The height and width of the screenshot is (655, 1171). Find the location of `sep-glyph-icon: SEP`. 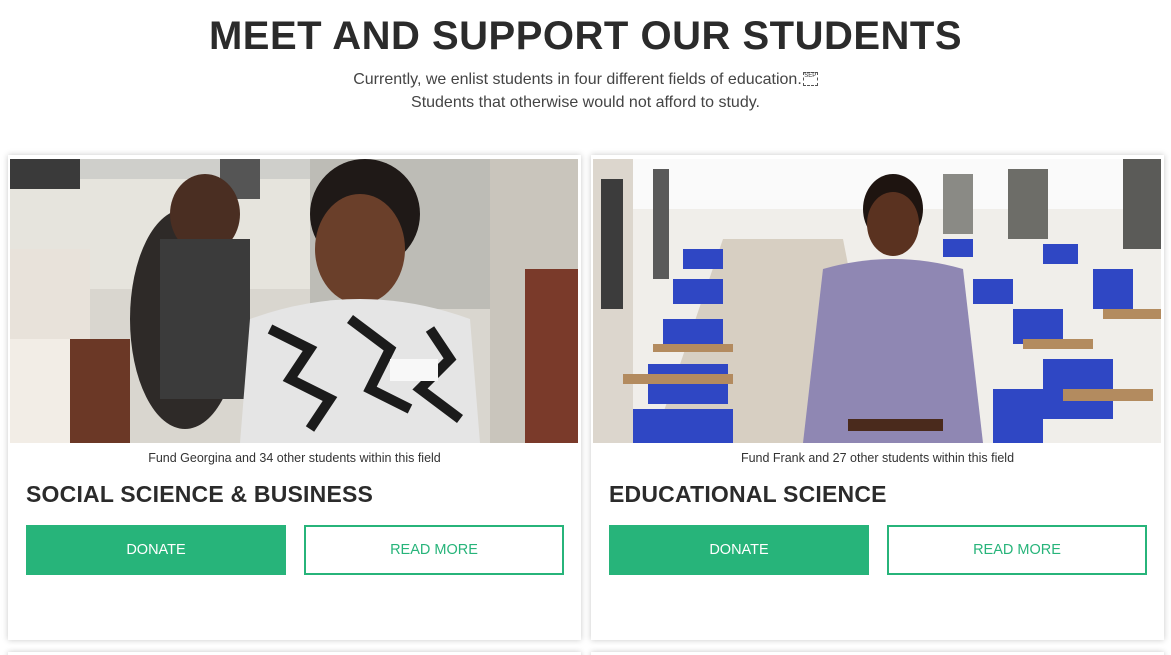

sep-glyph-icon: SEP is located at coordinates (810, 78).